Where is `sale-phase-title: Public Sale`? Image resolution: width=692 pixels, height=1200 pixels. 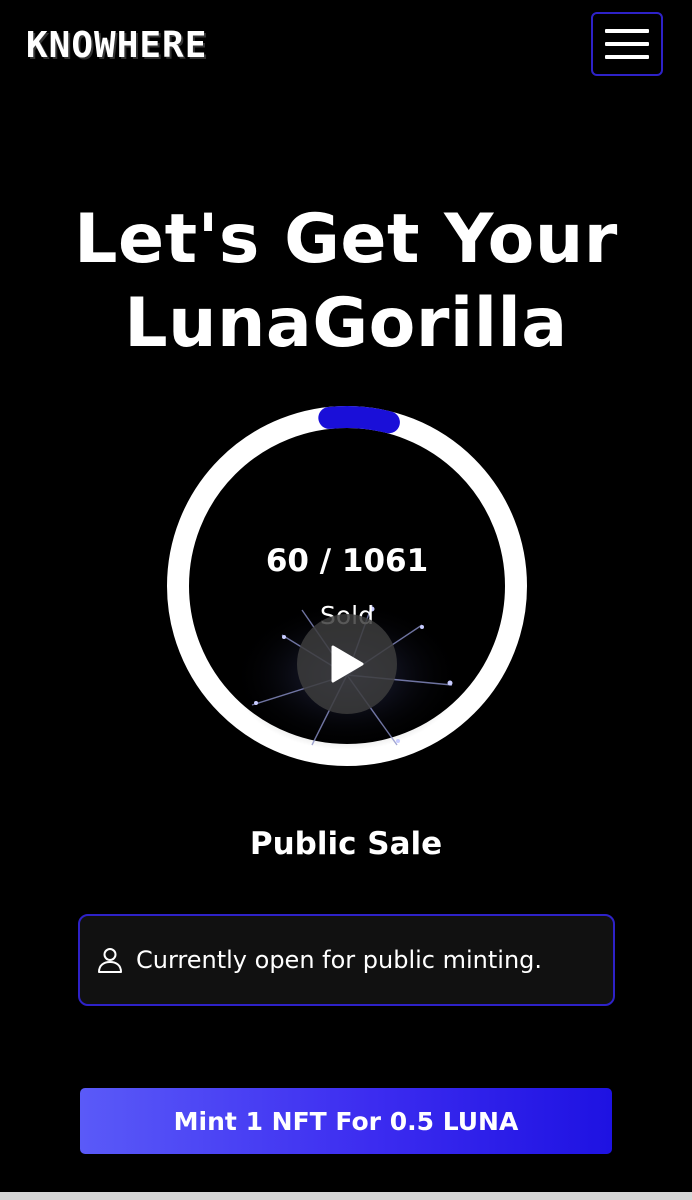 sale-phase-title: Public Sale is located at coordinates (346, 844).